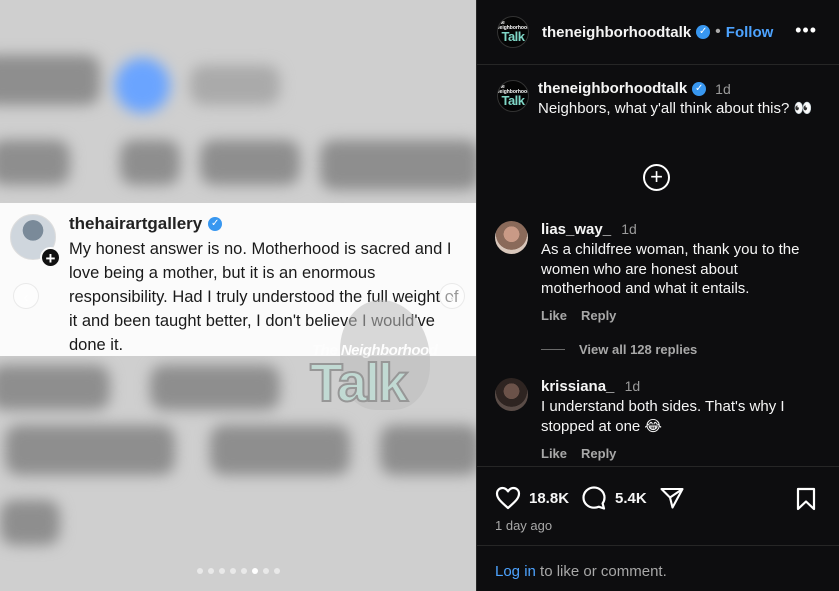 Image resolution: width=839 pixels, height=591 pixels. I want to click on bookmark-icon, so click(806, 499).